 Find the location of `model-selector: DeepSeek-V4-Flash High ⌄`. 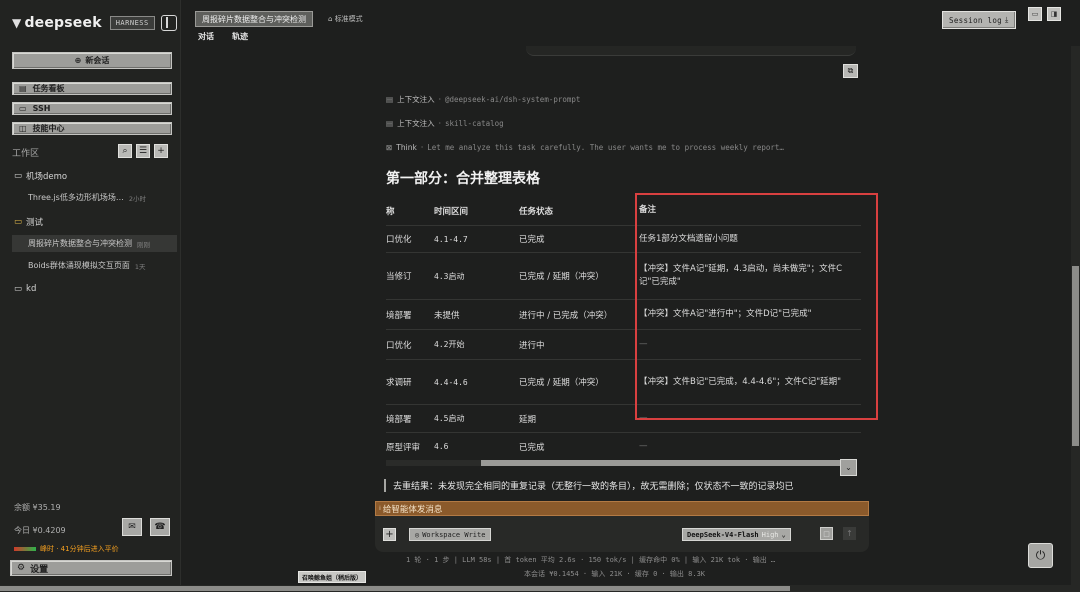

model-selector: DeepSeek-V4-Flash High ⌄ is located at coordinates (736, 534).